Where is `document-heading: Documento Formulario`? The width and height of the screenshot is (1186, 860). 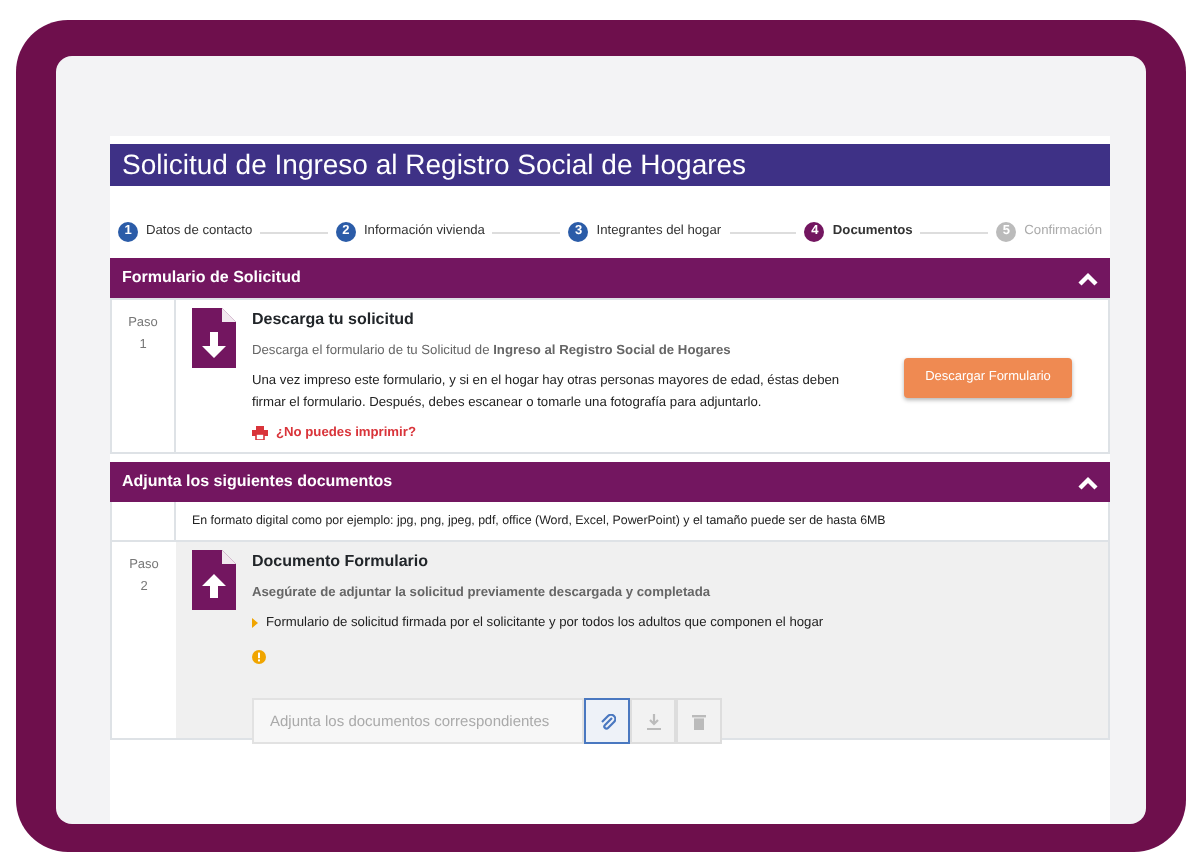 document-heading: Documento Formulario is located at coordinates (341, 562).